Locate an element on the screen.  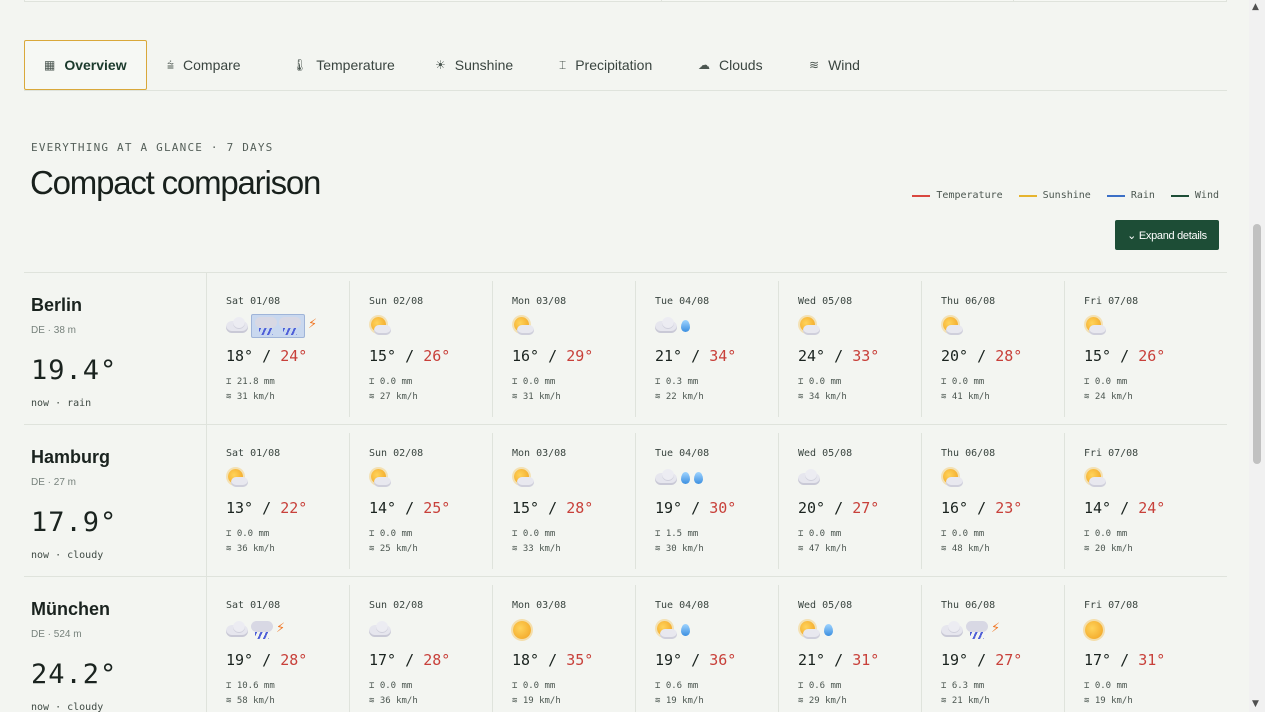
sun-icon is located at coordinates (1094, 630).